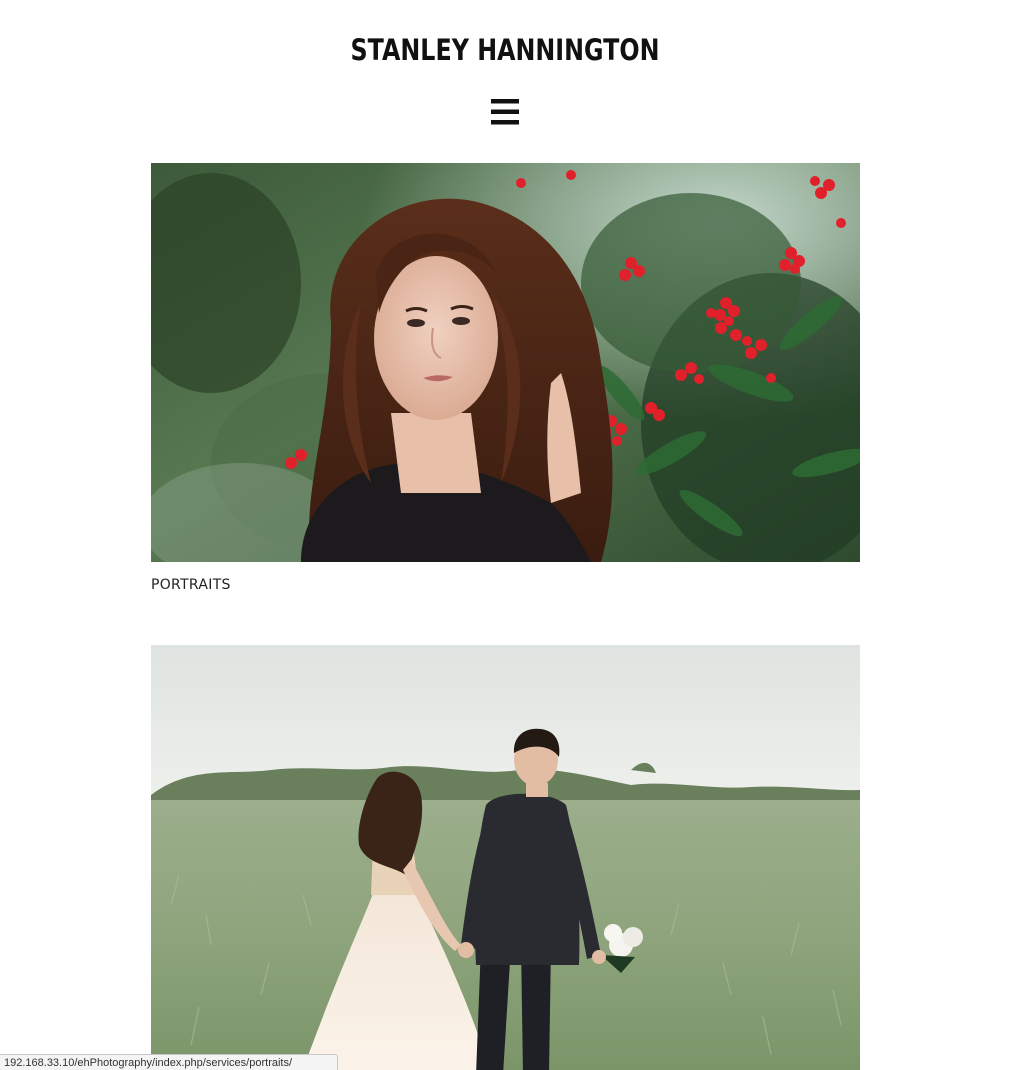 This screenshot has height=1070, width=1010. What do you see at coordinates (505, 50) in the screenshot?
I see `site-title: STANLEY HANNINGTON` at bounding box center [505, 50].